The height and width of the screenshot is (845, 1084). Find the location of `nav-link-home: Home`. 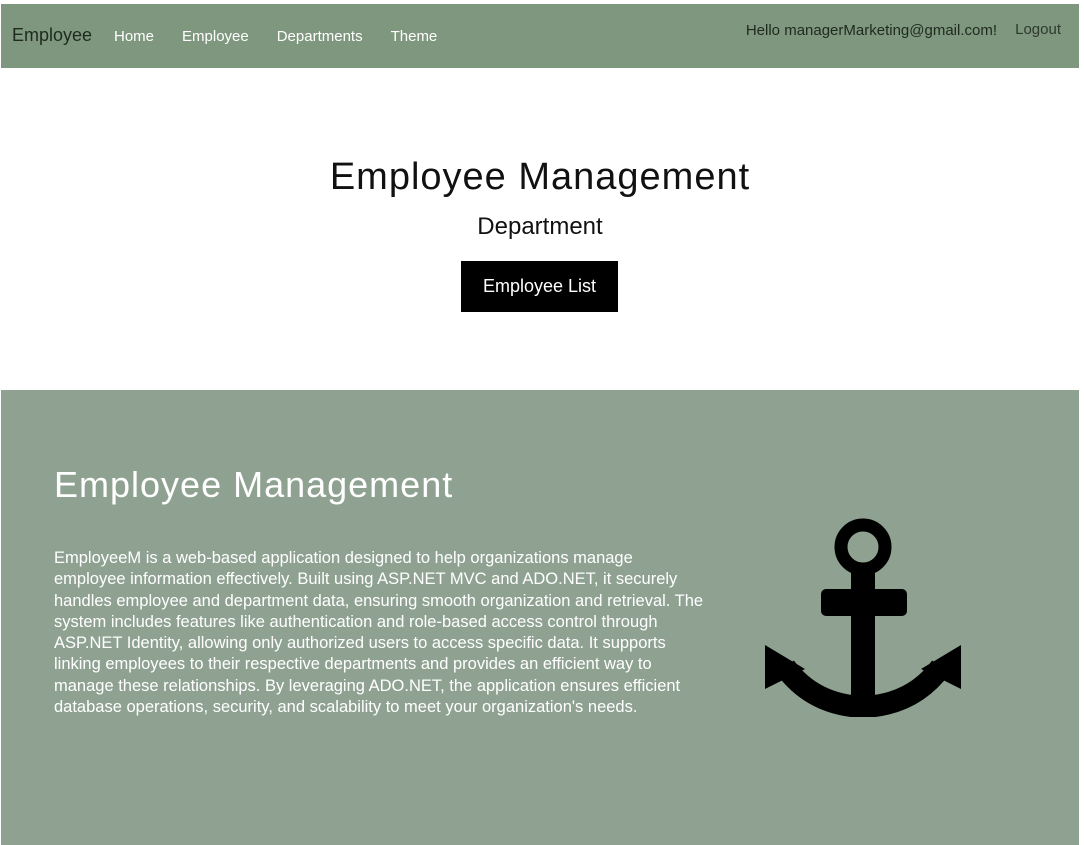

nav-link-home: Home is located at coordinates (134, 37).